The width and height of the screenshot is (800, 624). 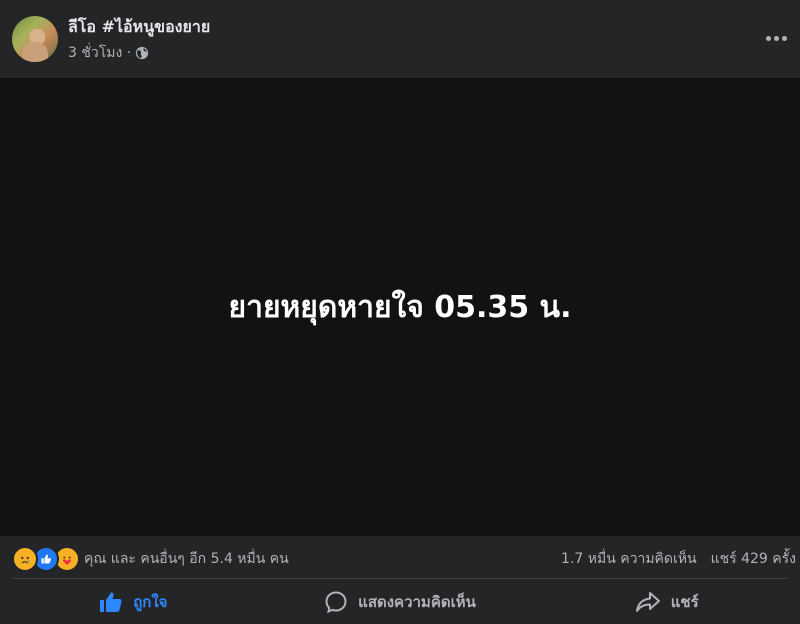 I want to click on post-message: ยายหยุดหายใจ 05.35 น., so click(x=400, y=307).